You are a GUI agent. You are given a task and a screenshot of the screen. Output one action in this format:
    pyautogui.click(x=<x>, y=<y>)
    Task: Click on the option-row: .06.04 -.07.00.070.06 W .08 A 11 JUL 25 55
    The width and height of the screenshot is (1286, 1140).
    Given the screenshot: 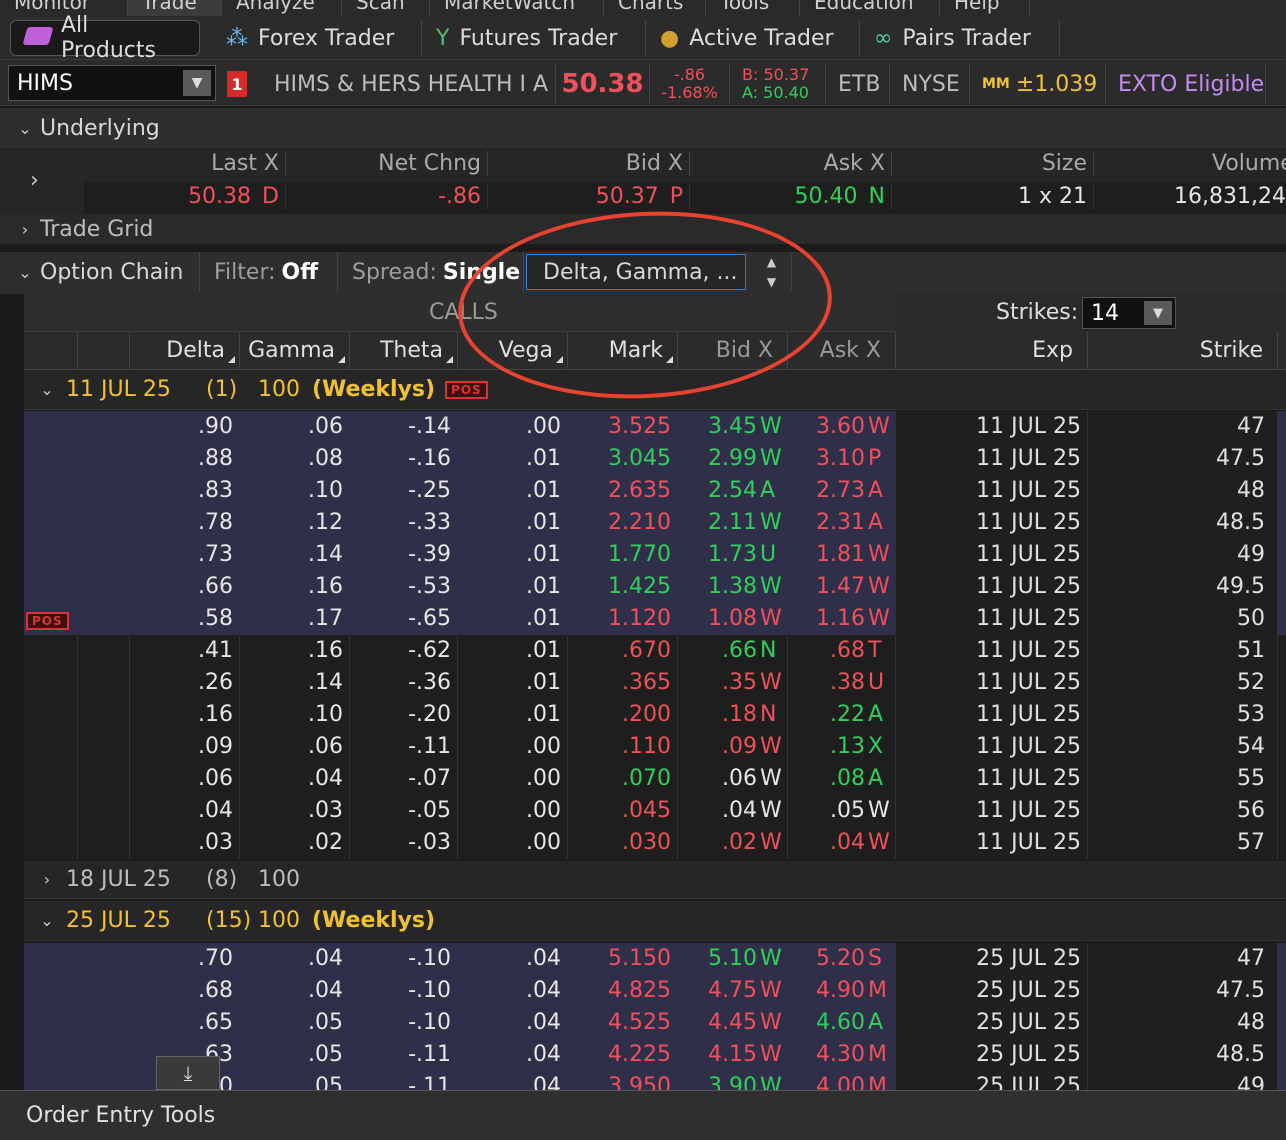 What is the action you would take?
    pyautogui.click(x=655, y=779)
    